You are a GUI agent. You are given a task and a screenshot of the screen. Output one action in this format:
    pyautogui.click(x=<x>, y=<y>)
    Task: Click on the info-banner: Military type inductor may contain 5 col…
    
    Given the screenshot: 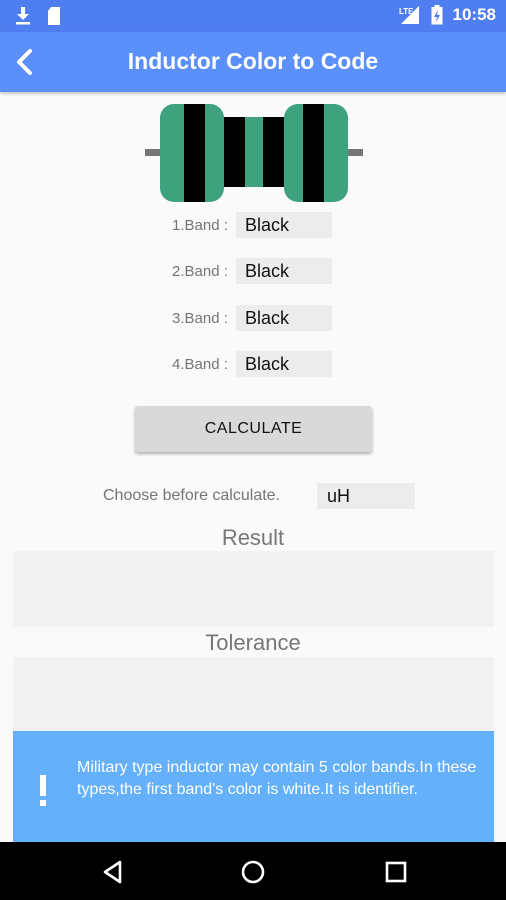 What is the action you would take?
    pyautogui.click(x=253, y=786)
    